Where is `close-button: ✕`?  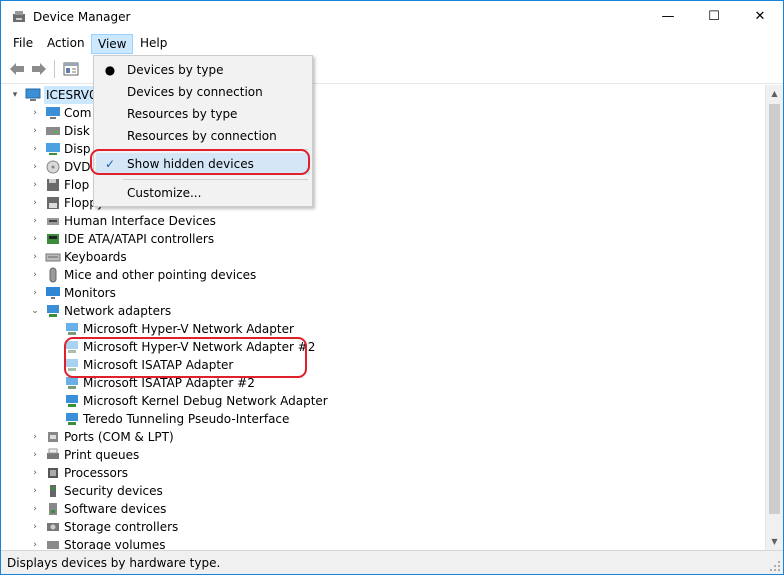
close-button: ✕ is located at coordinates (760, 16).